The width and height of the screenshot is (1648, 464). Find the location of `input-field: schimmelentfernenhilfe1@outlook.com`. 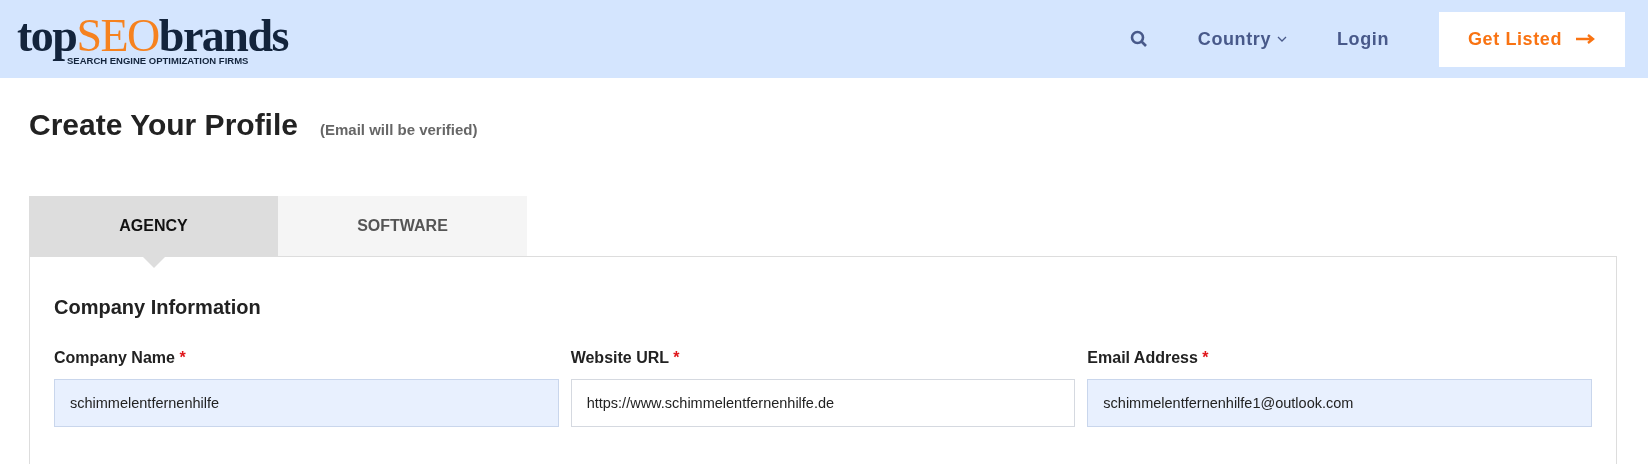

input-field: schimmelentfernenhilfe1@outlook.com is located at coordinates (1339, 403).